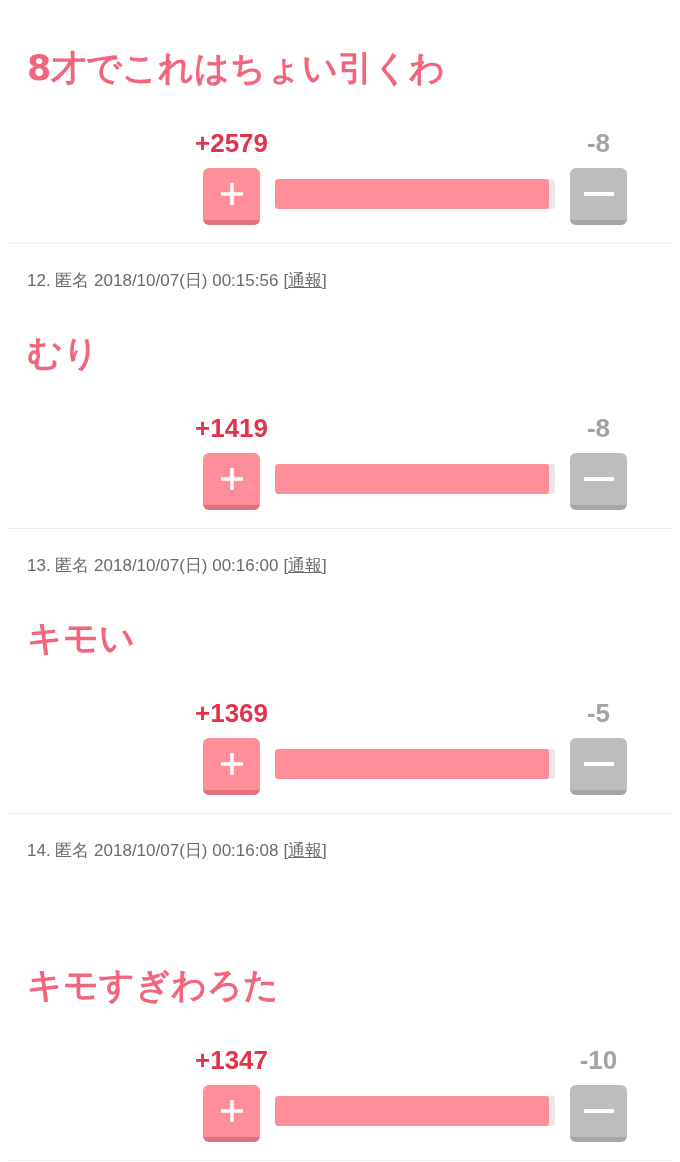 Image resolution: width=680 pixels, height=1162 pixels. Describe the element at coordinates (153, 985) in the screenshot. I see `comment-text: キモすぎわろた` at that location.